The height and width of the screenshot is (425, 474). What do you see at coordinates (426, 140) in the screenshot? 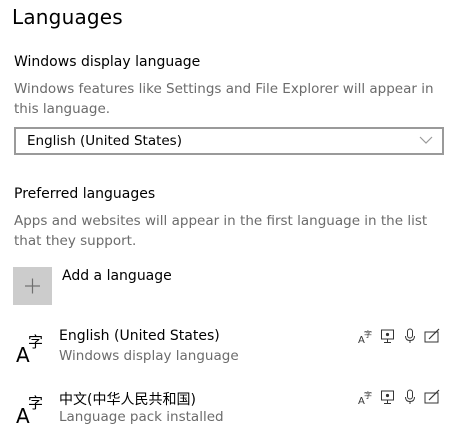
I see `chevron-down-icon` at bounding box center [426, 140].